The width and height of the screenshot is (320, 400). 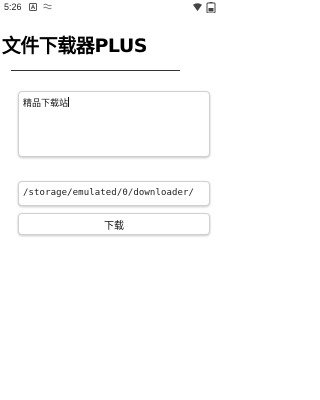 I want to click on battery-icon, so click(x=211, y=7).